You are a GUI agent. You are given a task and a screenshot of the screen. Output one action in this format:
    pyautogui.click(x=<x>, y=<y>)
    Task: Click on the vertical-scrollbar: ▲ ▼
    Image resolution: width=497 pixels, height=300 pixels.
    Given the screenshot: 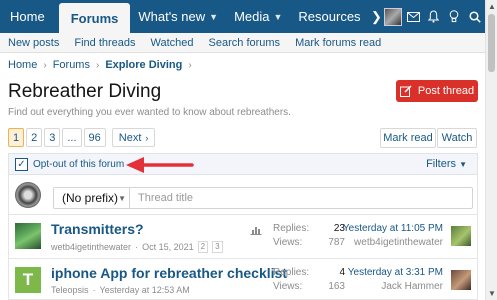 What is the action you would take?
    pyautogui.click(x=491, y=150)
    